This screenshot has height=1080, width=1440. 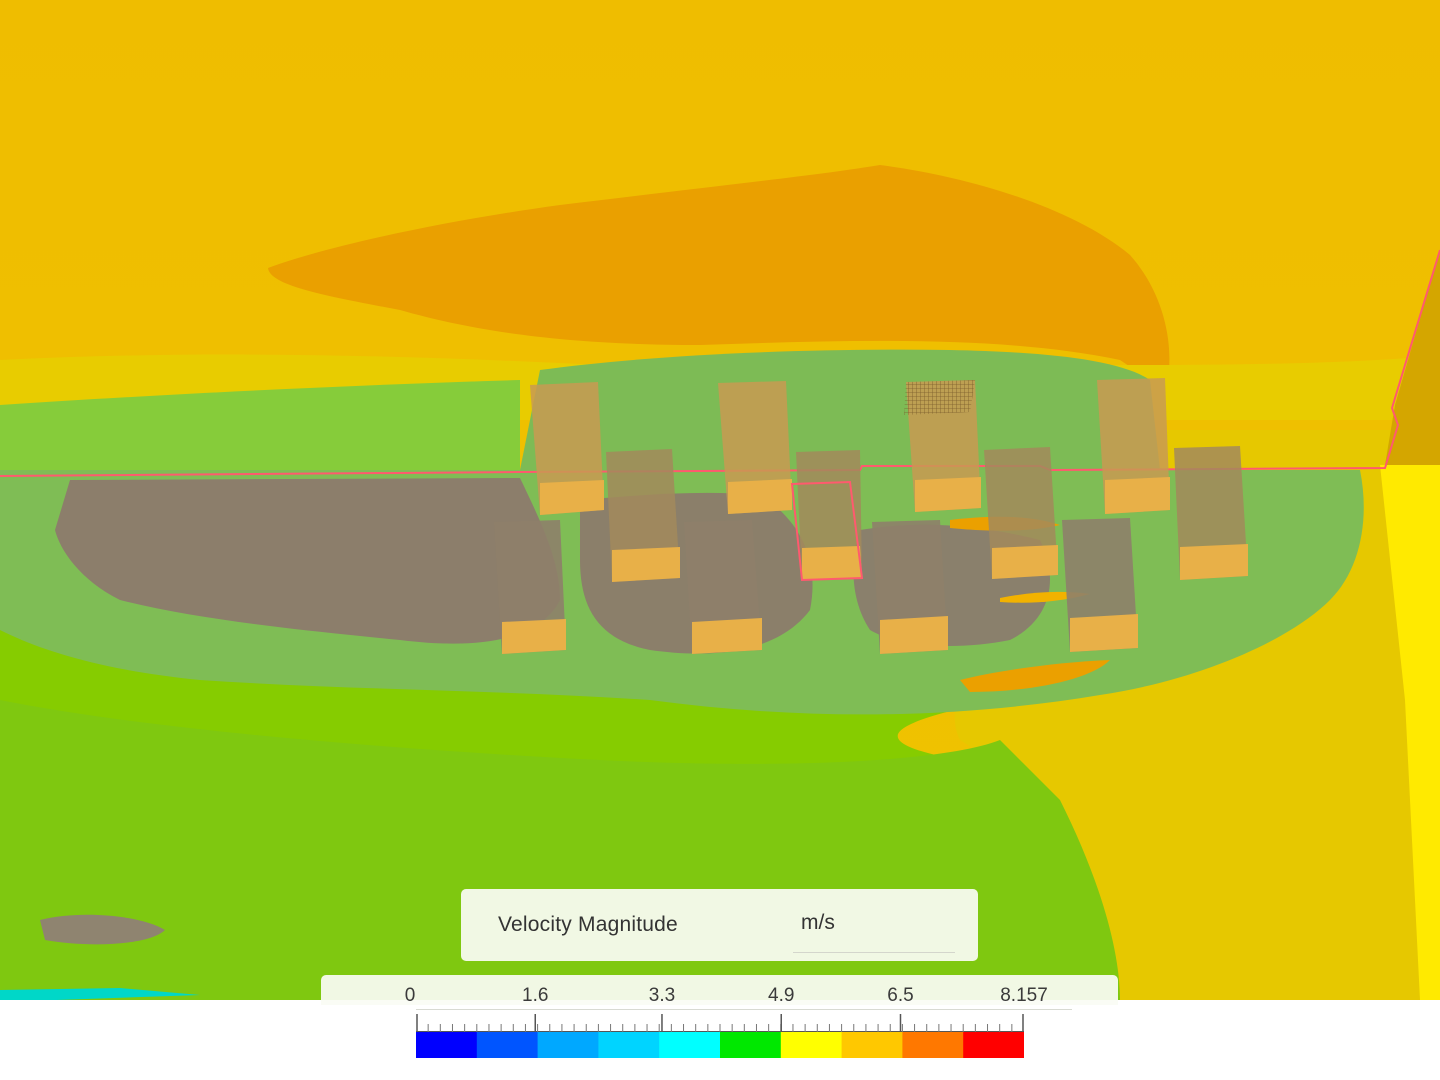 What do you see at coordinates (662, 995) in the screenshot?
I see `tick-label: 3.3` at bounding box center [662, 995].